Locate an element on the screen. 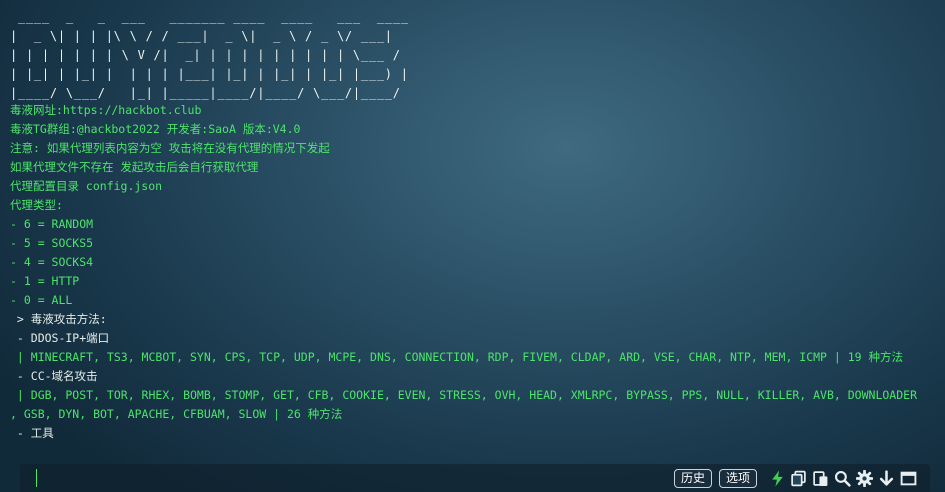  command-input-bar: 历史 选项 is located at coordinates (475, 478).